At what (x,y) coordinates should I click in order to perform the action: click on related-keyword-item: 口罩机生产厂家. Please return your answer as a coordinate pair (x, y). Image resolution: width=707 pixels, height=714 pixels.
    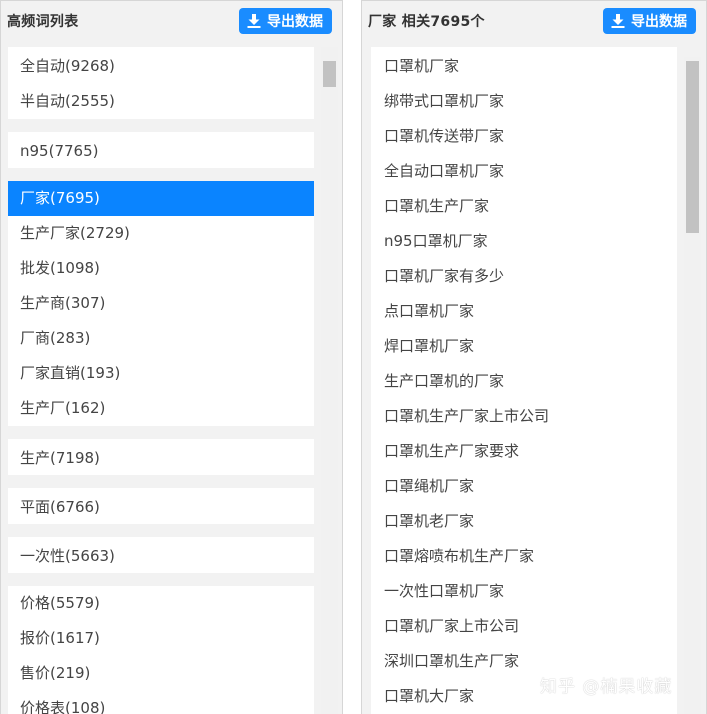
    Looking at the image, I should click on (524, 204).